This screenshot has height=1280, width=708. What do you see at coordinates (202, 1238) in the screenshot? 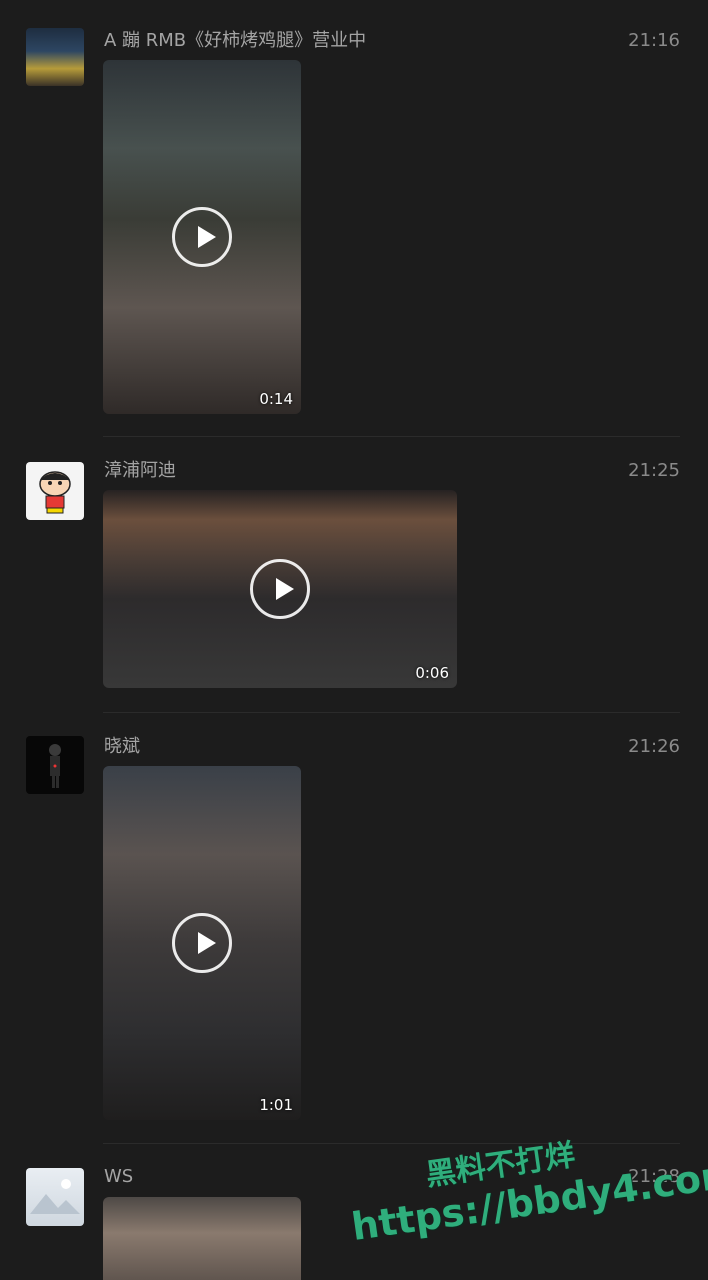
I see `video-thumbnail` at bounding box center [202, 1238].